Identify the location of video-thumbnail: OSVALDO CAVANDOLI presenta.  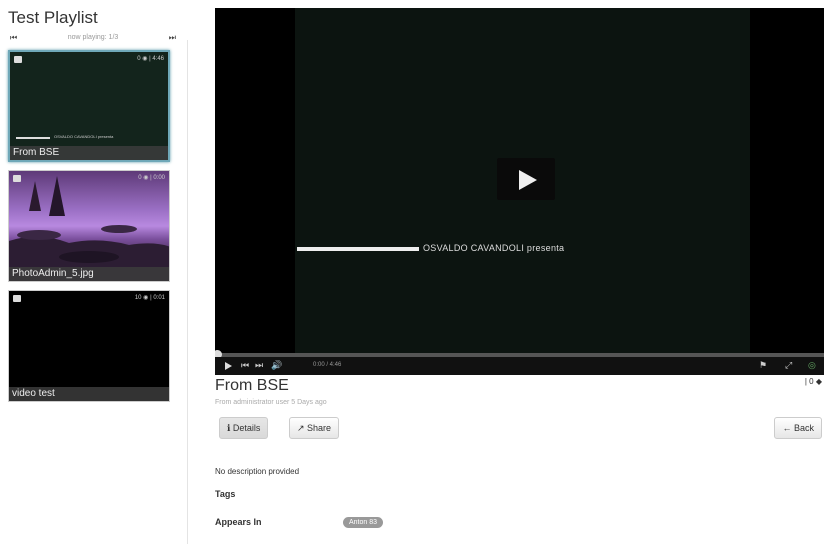
(89, 106).